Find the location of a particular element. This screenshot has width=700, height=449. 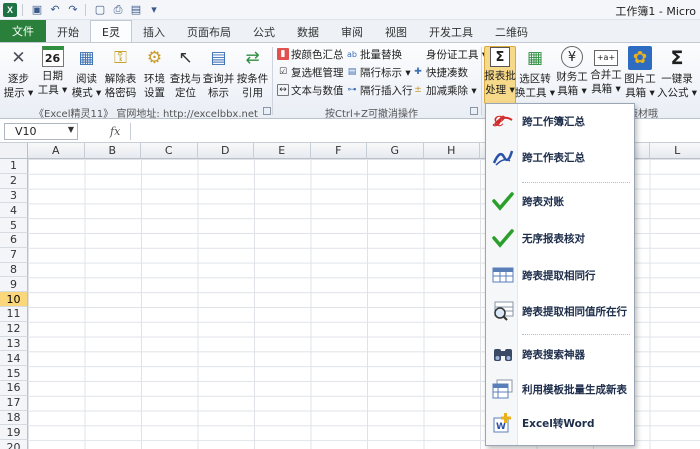

chevron-down-icon: ▼ is located at coordinates (71, 129).